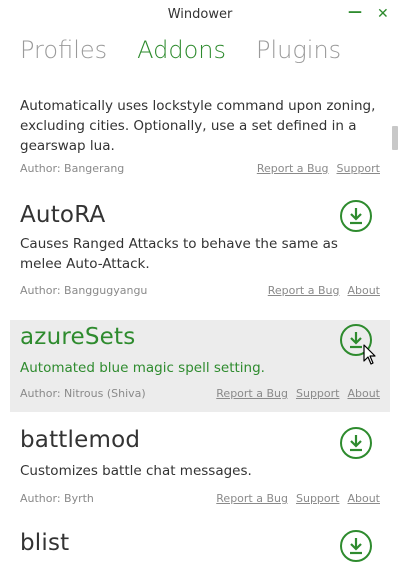 The image size is (400, 570). What do you see at coordinates (63, 53) in the screenshot?
I see `tab-profiles: Profiles` at bounding box center [63, 53].